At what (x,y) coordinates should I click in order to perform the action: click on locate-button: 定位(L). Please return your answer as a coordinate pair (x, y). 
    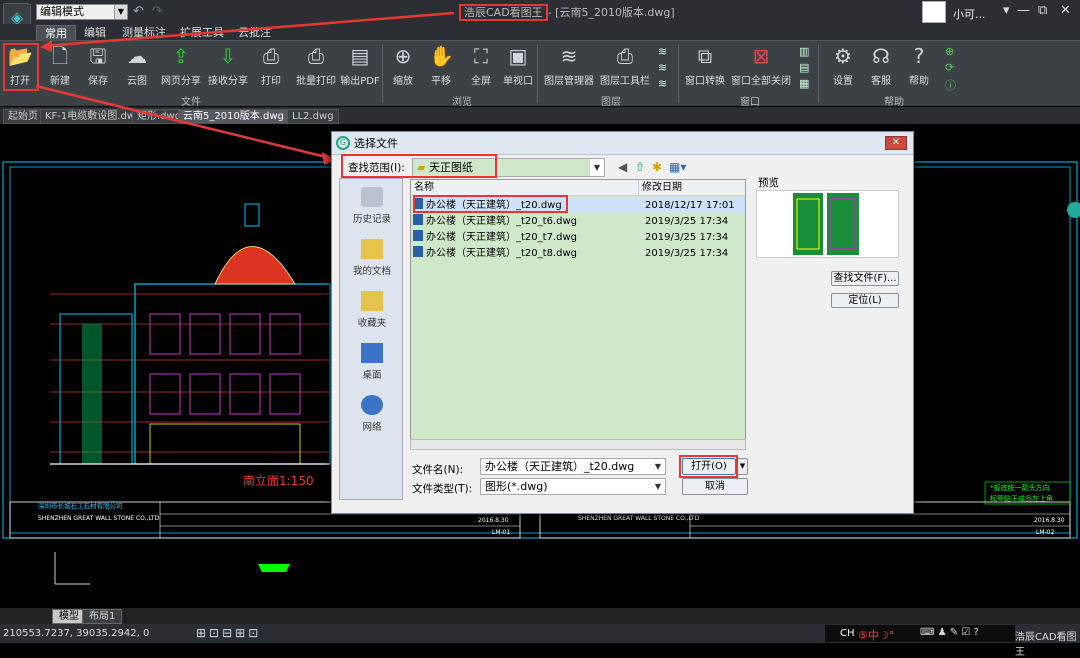
    Looking at the image, I should click on (865, 300).